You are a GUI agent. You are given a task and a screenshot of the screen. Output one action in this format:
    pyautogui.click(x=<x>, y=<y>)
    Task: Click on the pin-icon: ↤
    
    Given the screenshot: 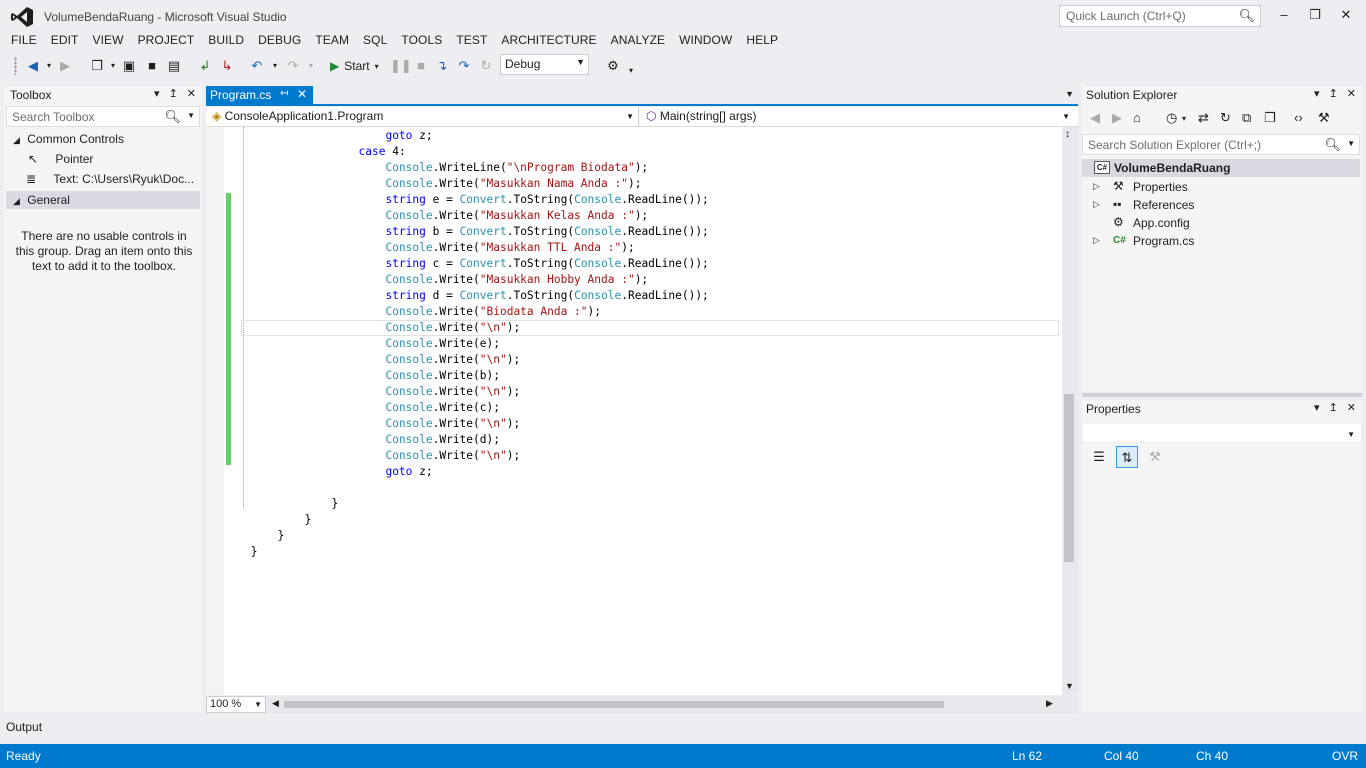 What is the action you would take?
    pyautogui.click(x=284, y=93)
    